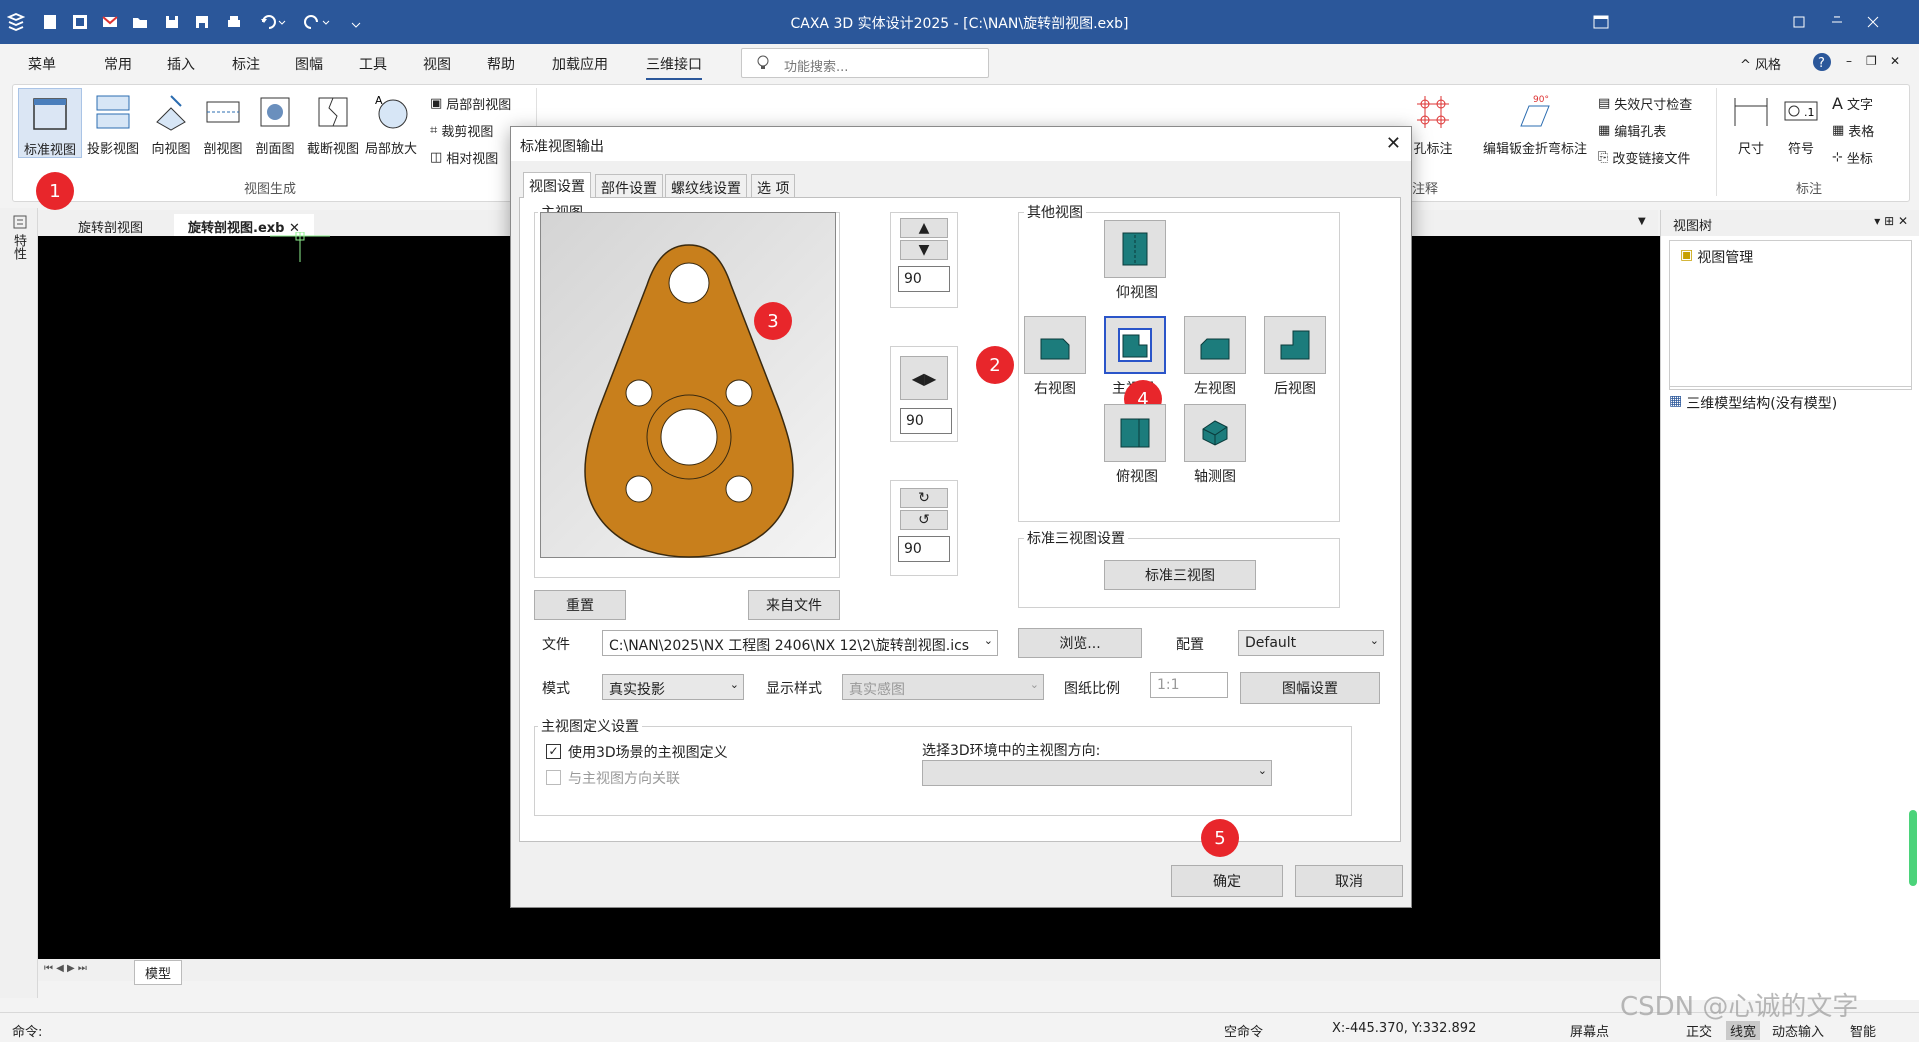 The width and height of the screenshot is (1919, 1042). Describe the element at coordinates (1135, 249) in the screenshot. I see `bottom-view-button` at that location.